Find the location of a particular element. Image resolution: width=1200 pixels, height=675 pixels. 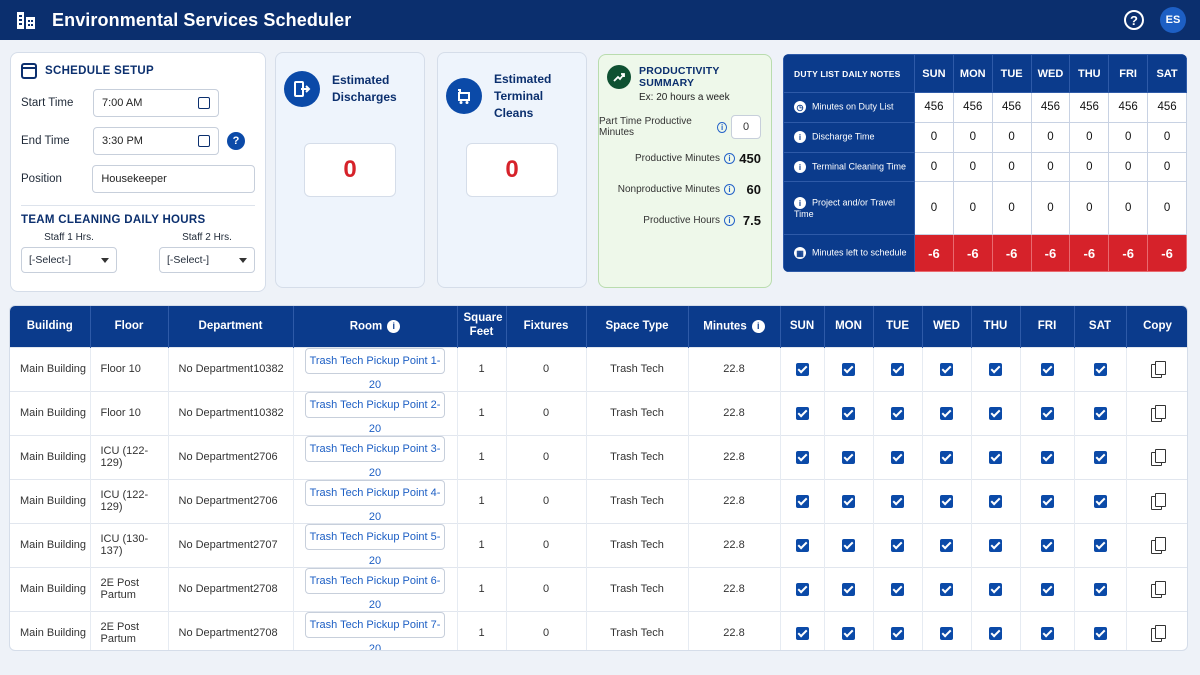

cell-floor: ICU (130-137) is located at coordinates (129, 544).